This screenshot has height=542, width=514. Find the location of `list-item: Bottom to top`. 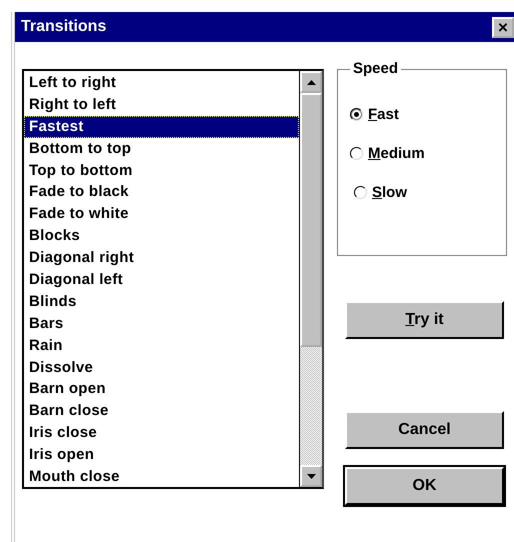

list-item: Bottom to top is located at coordinates (161, 149).